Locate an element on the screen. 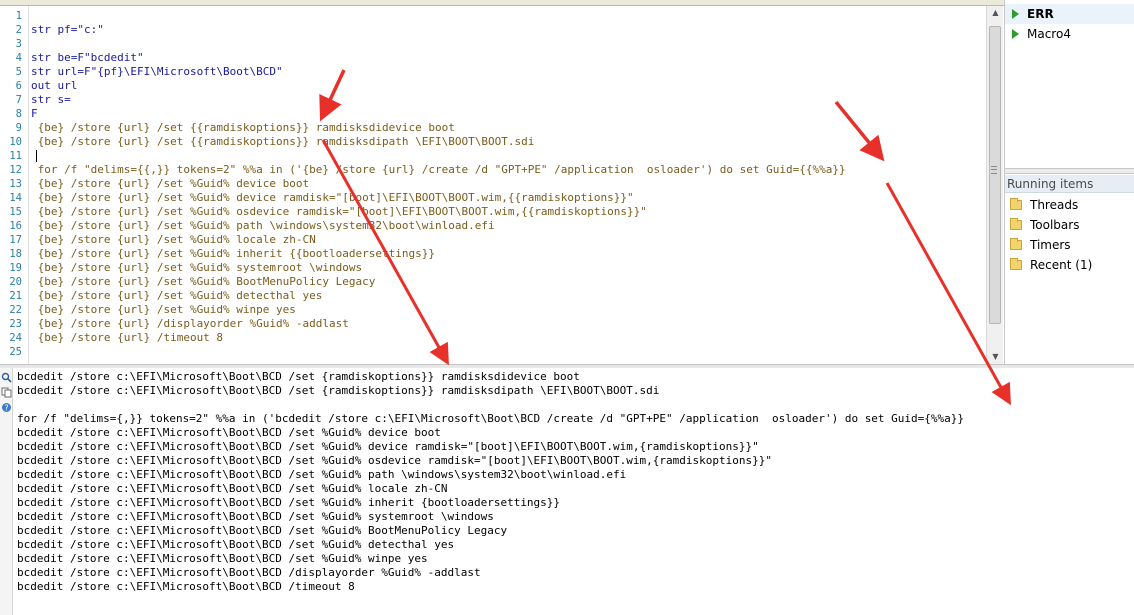 Image resolution: width=1134 pixels, height=615 pixels. macro-item-err: ERR is located at coordinates (1069, 14).